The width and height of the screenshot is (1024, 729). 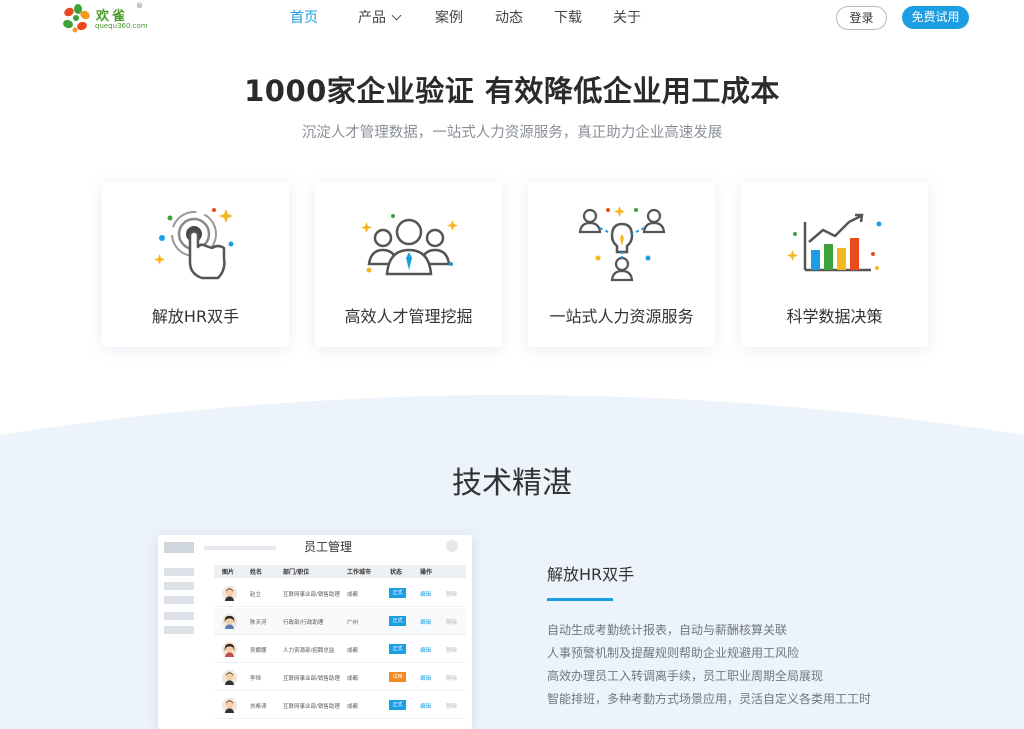 What do you see at coordinates (256, 595) in the screenshot?
I see `employee-name: 赵立` at bounding box center [256, 595].